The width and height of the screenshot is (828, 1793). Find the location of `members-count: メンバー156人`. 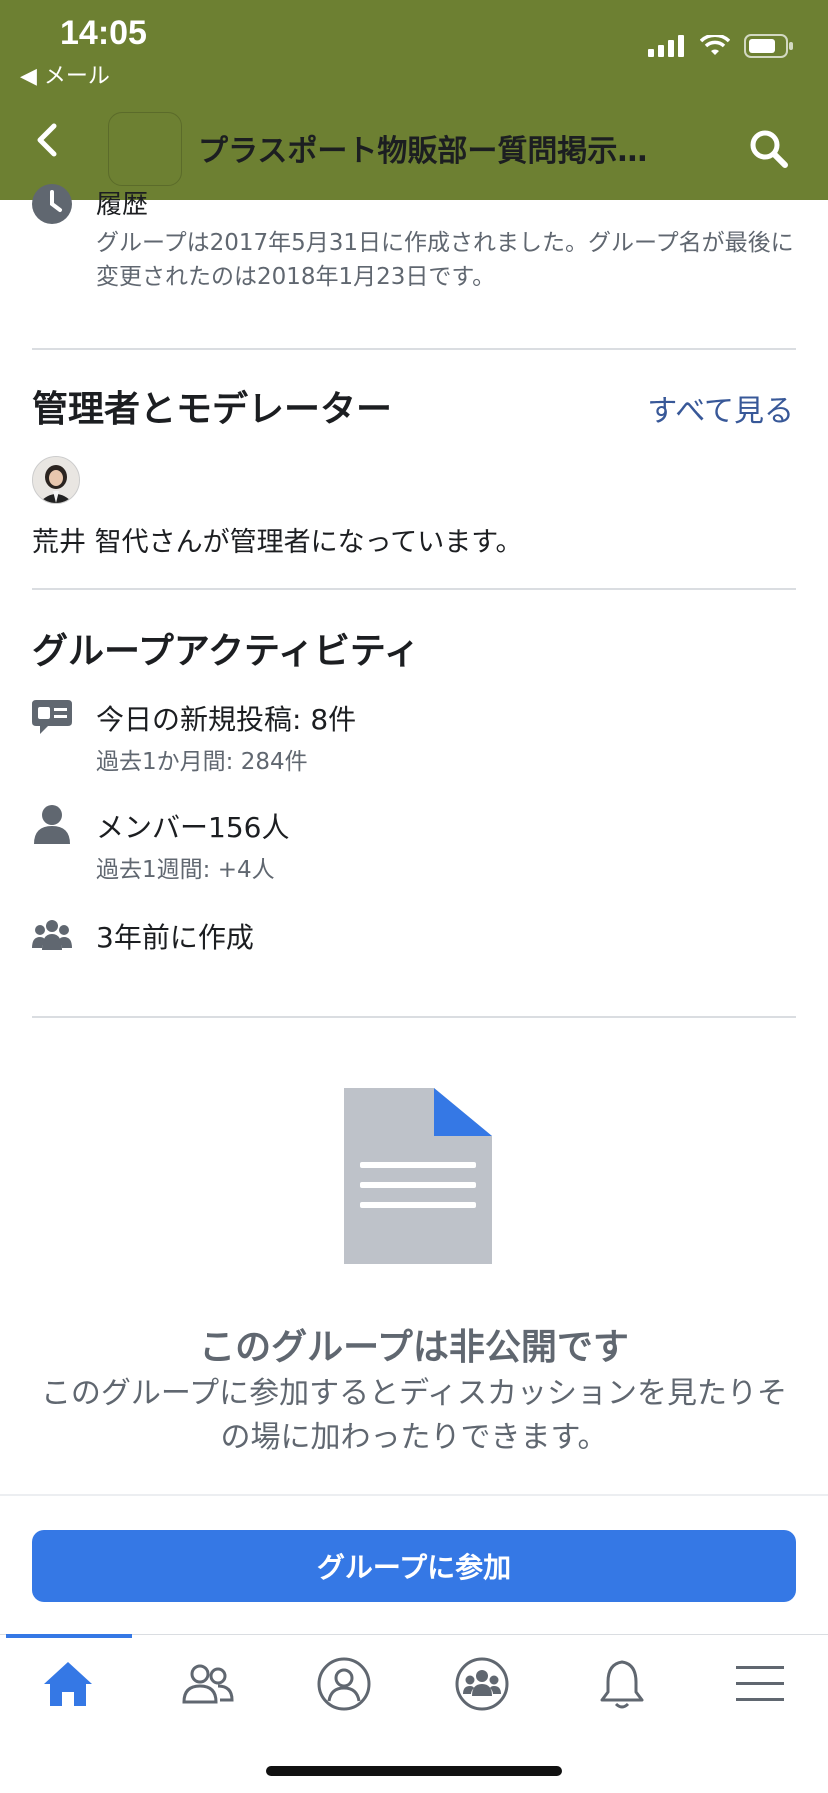

members-count: メンバー156人 is located at coordinates (193, 827).